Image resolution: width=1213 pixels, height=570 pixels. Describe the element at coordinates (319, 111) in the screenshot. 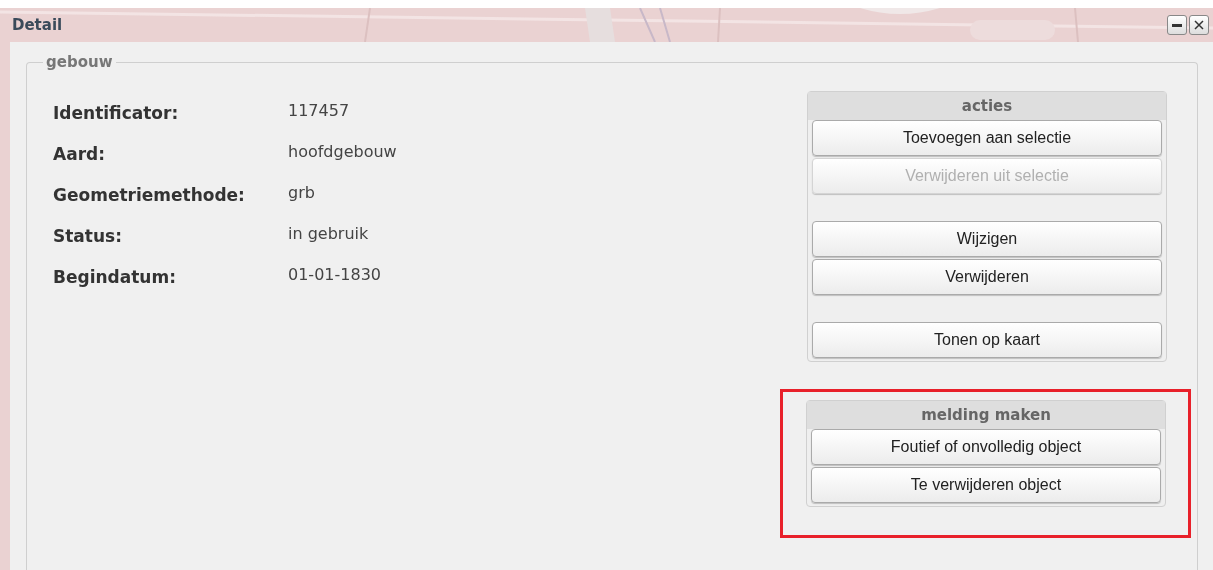

I see `property-value: 117457` at that location.